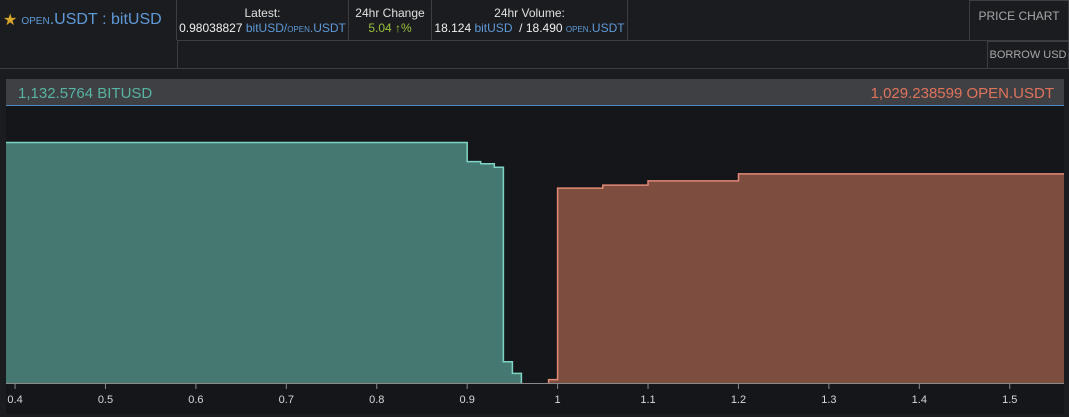 Image resolution: width=1069 pixels, height=417 pixels. Describe the element at coordinates (406, 28) in the screenshot. I see `change-unit: %` at that location.